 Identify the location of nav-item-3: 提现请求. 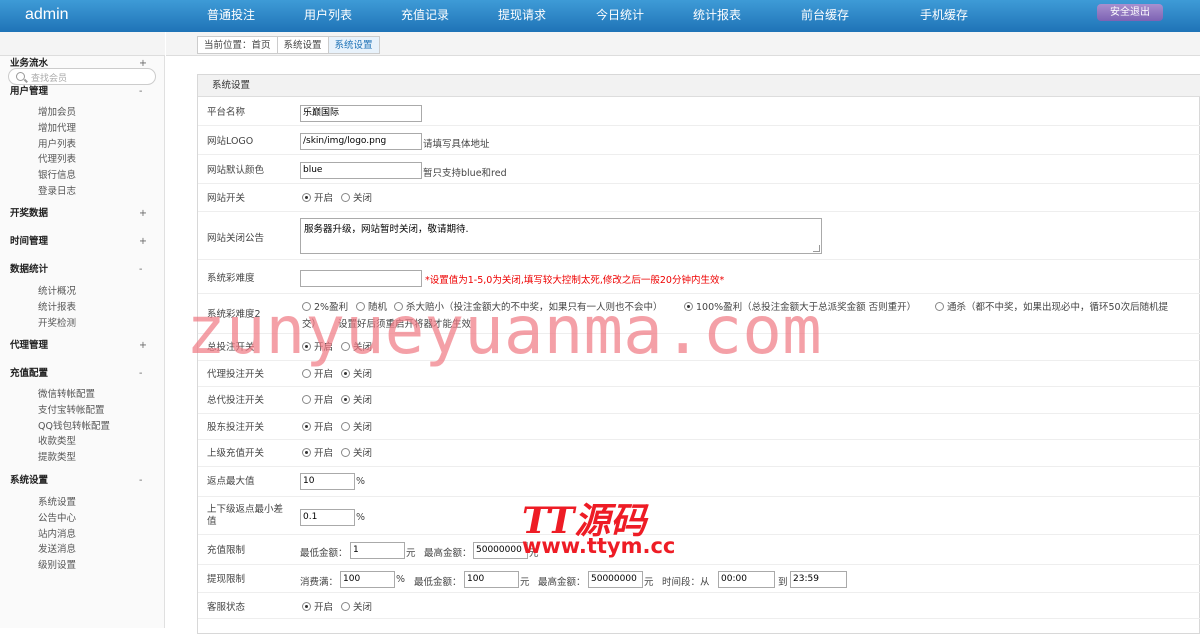
(522, 16).